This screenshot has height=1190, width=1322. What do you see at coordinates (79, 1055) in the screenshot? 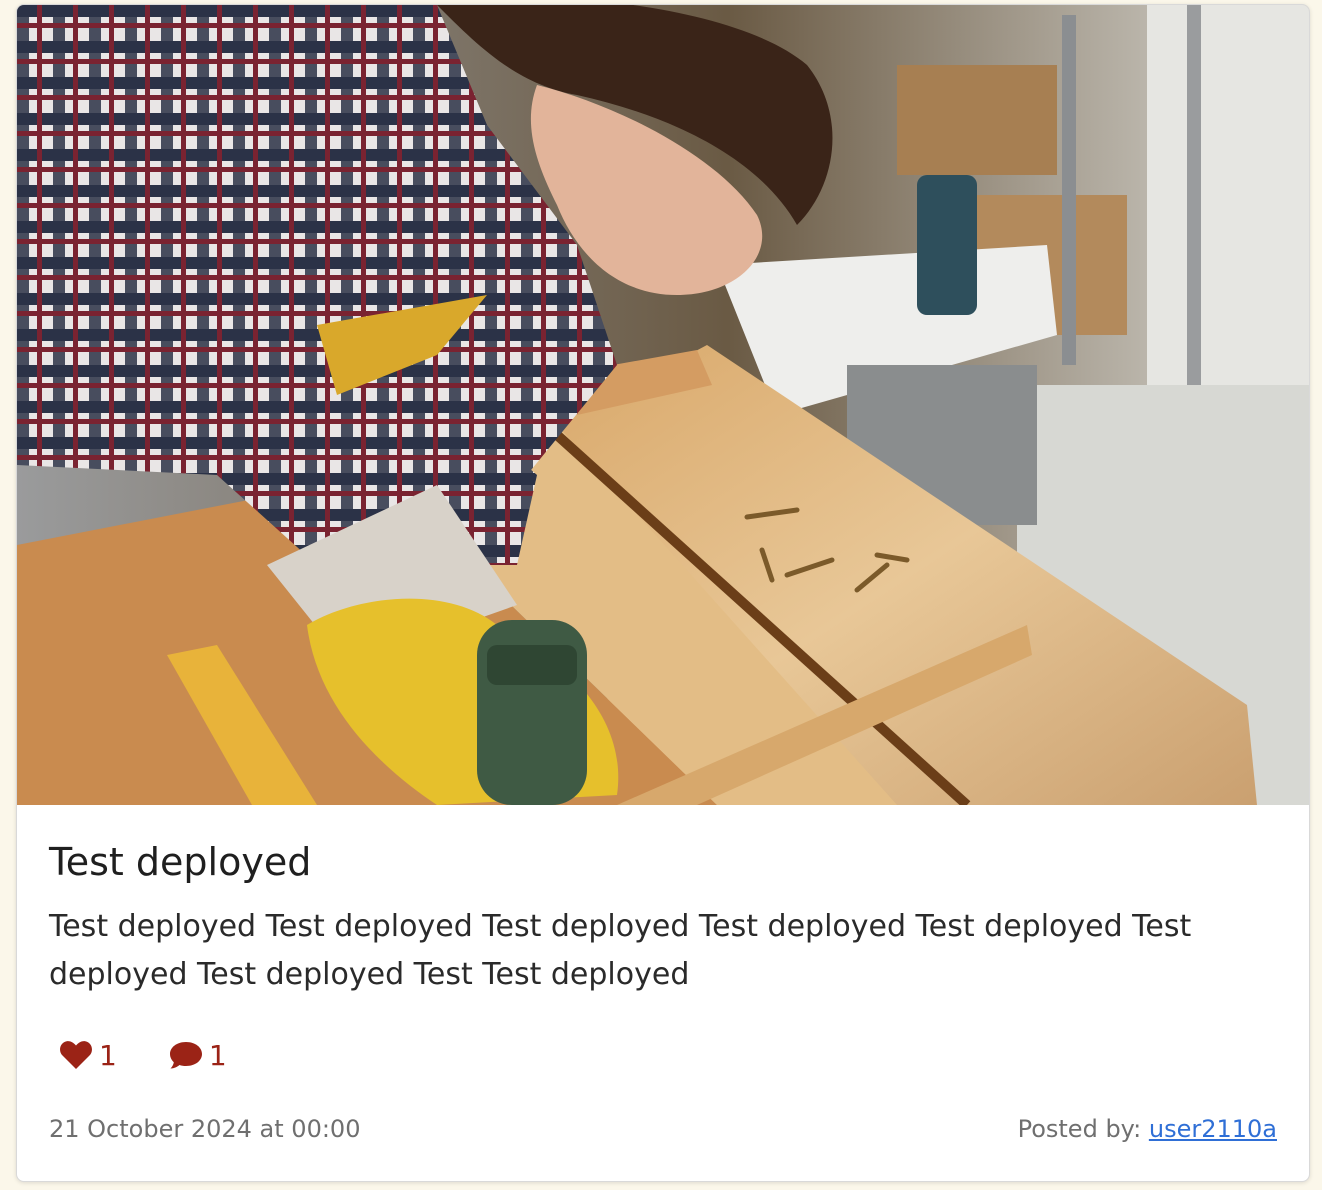
I see `heart-icon` at bounding box center [79, 1055].